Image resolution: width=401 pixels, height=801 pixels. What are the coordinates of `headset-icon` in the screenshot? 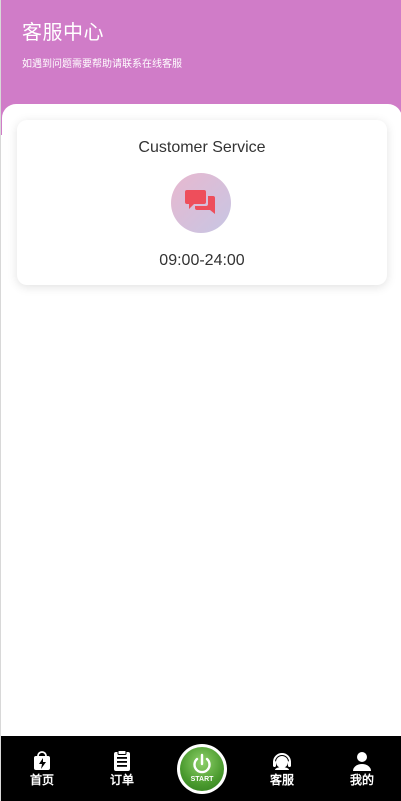 It's located at (282, 761).